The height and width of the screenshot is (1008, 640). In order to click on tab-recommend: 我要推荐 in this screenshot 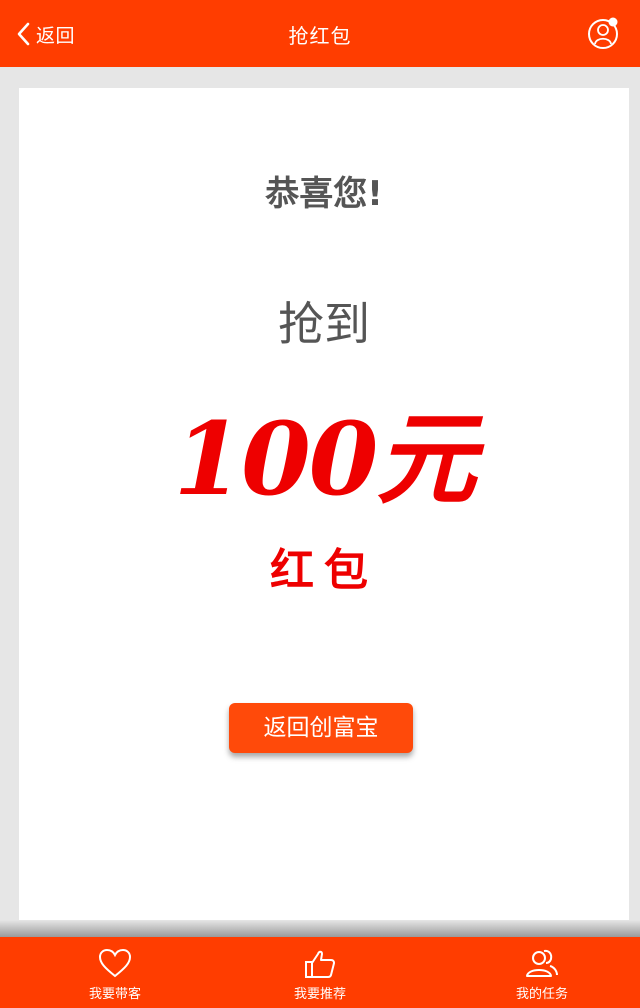, I will do `click(320, 972)`.